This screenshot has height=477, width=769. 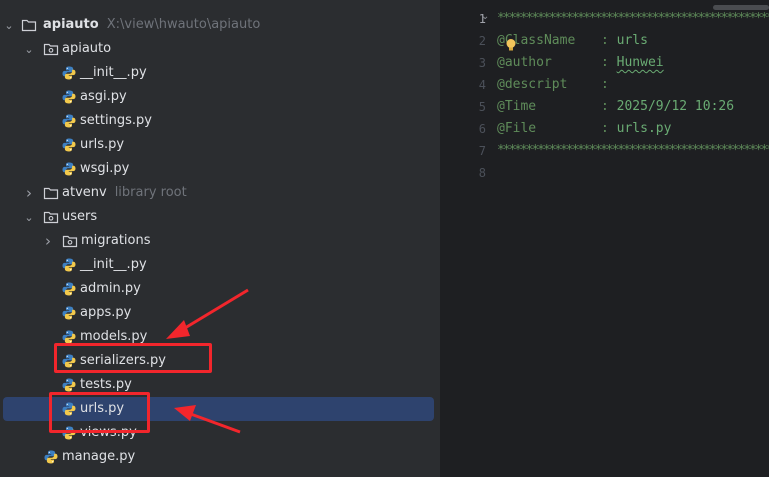 What do you see at coordinates (207, 419) in the screenshot?
I see `annotation-arrow-lower` at bounding box center [207, 419].